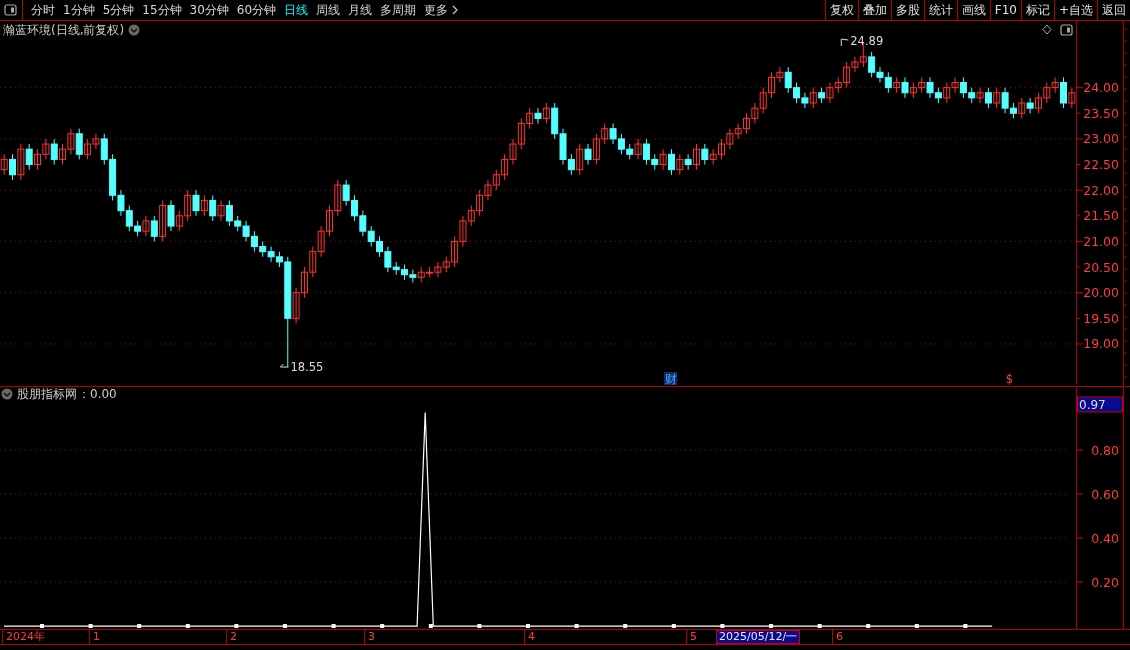 The image size is (1130, 650). Describe the element at coordinates (1101, 190) in the screenshot. I see `axis-label: 22.00` at that location.